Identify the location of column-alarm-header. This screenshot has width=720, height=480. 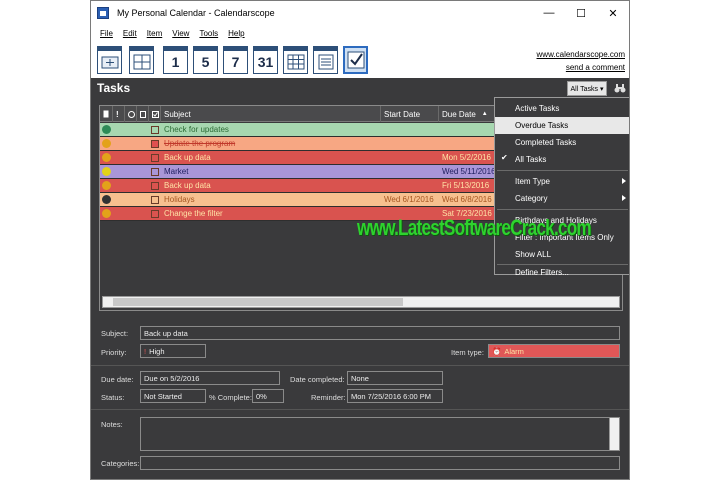
(131, 114).